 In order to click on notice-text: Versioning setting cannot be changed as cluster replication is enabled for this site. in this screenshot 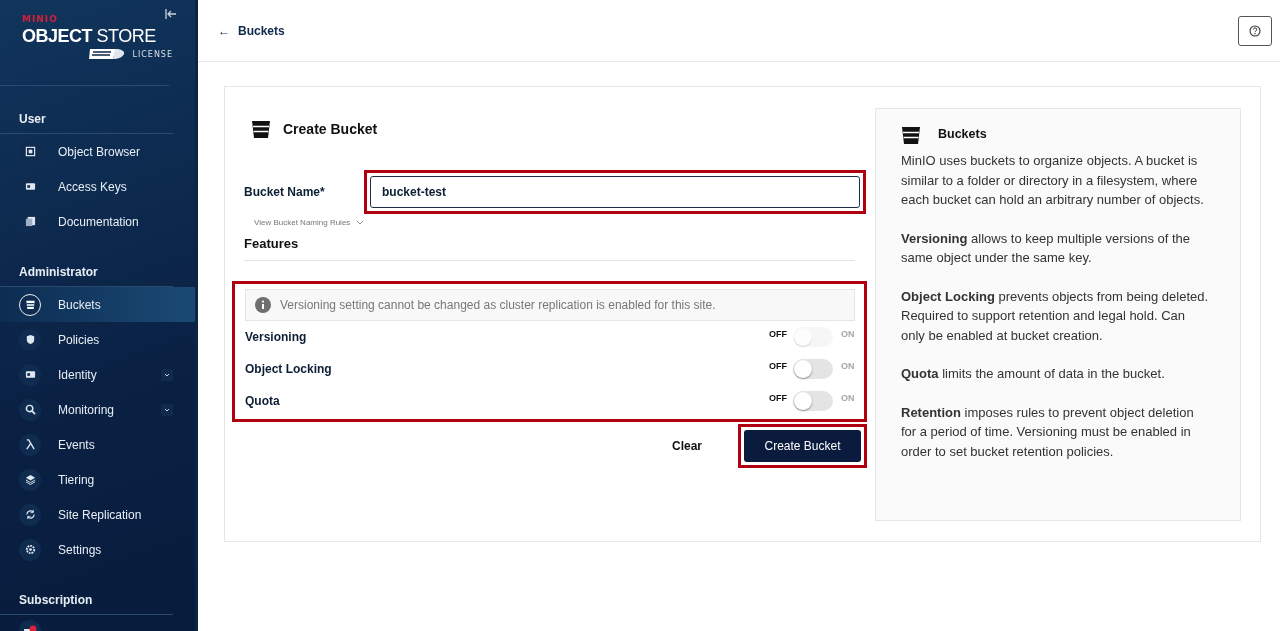, I will do `click(498, 305)`.